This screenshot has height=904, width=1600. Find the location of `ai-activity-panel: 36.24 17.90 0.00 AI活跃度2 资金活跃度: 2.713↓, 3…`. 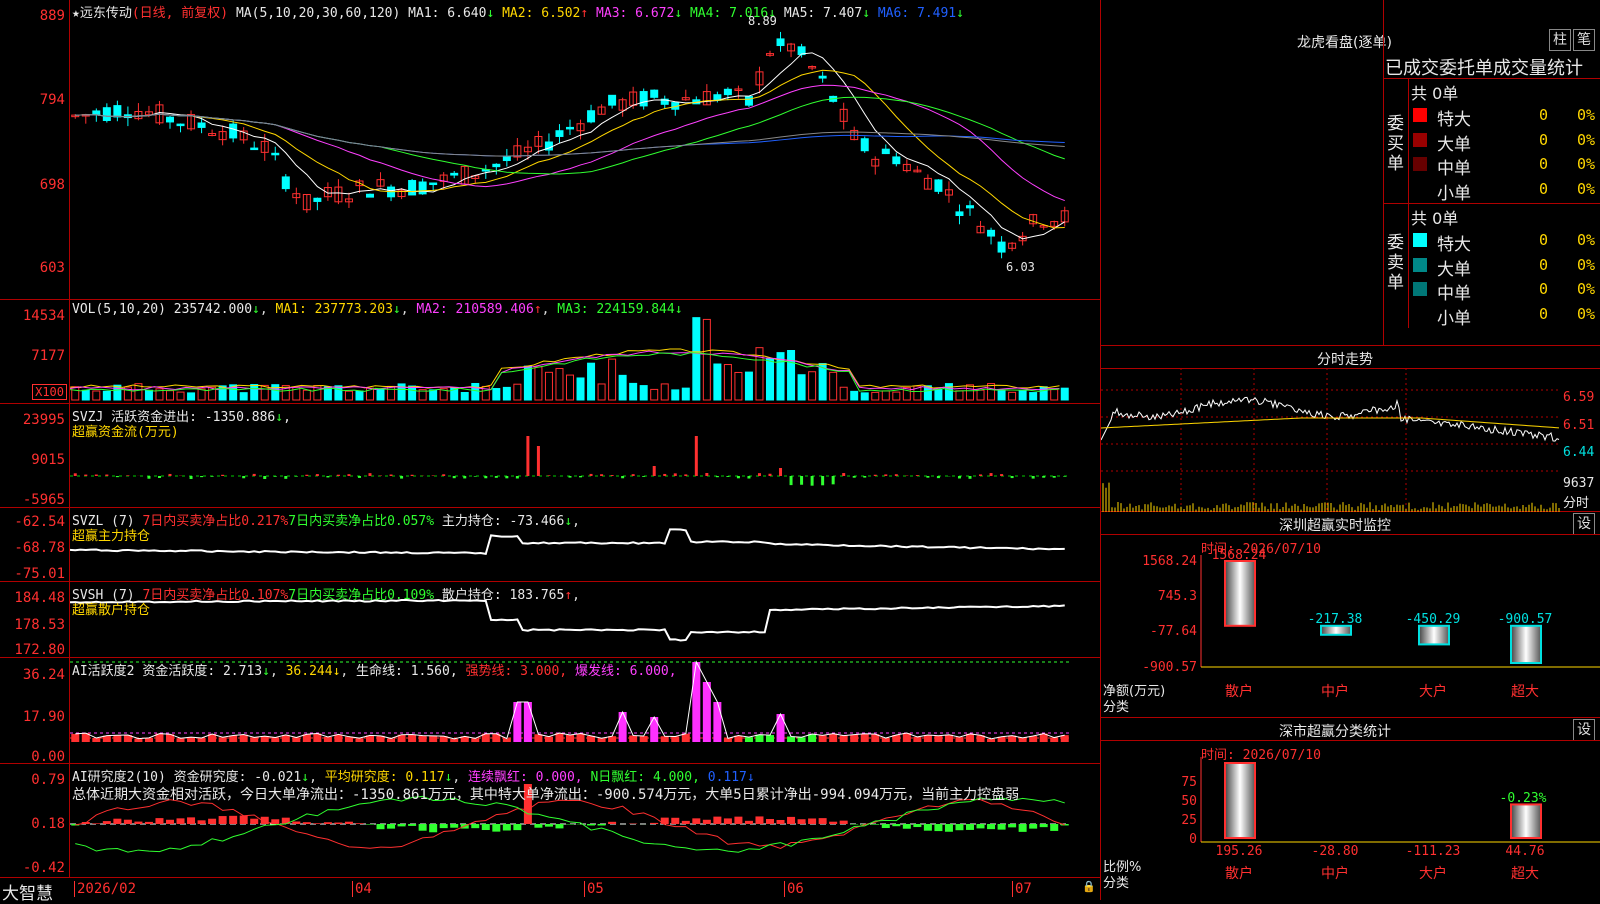

ai-activity-panel: 36.24 17.90 0.00 AI活跃度2 资金活跃度: 2.713↓, 3… is located at coordinates (550, 711).